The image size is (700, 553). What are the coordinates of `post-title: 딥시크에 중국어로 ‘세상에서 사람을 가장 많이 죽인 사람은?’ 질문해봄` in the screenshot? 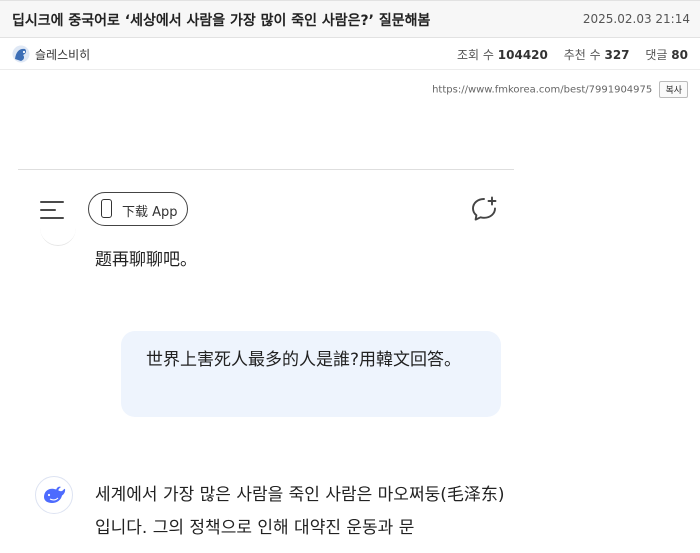 It's located at (221, 20).